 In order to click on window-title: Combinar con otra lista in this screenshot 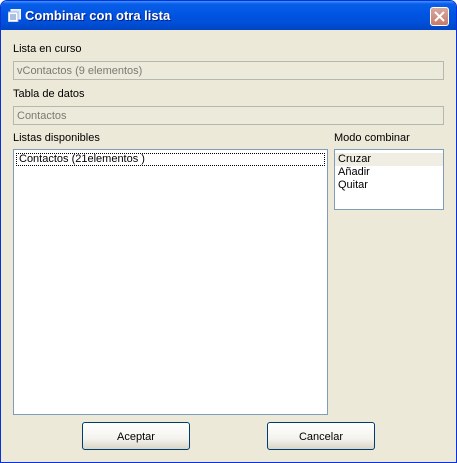, I will do `click(98, 15)`.